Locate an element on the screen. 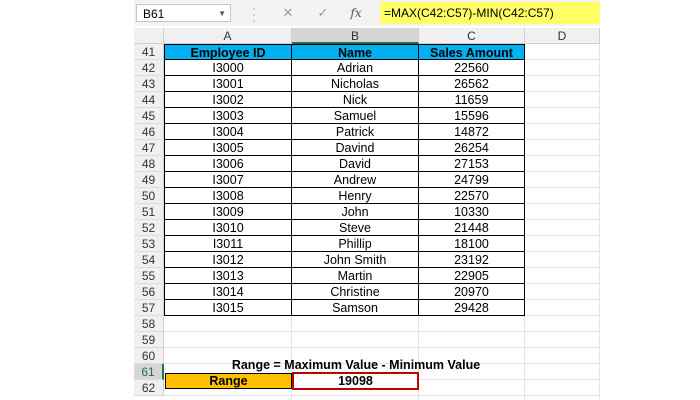  formula-input: =MAX(C42:C57)-MIN(C42:C57) is located at coordinates (490, 13).